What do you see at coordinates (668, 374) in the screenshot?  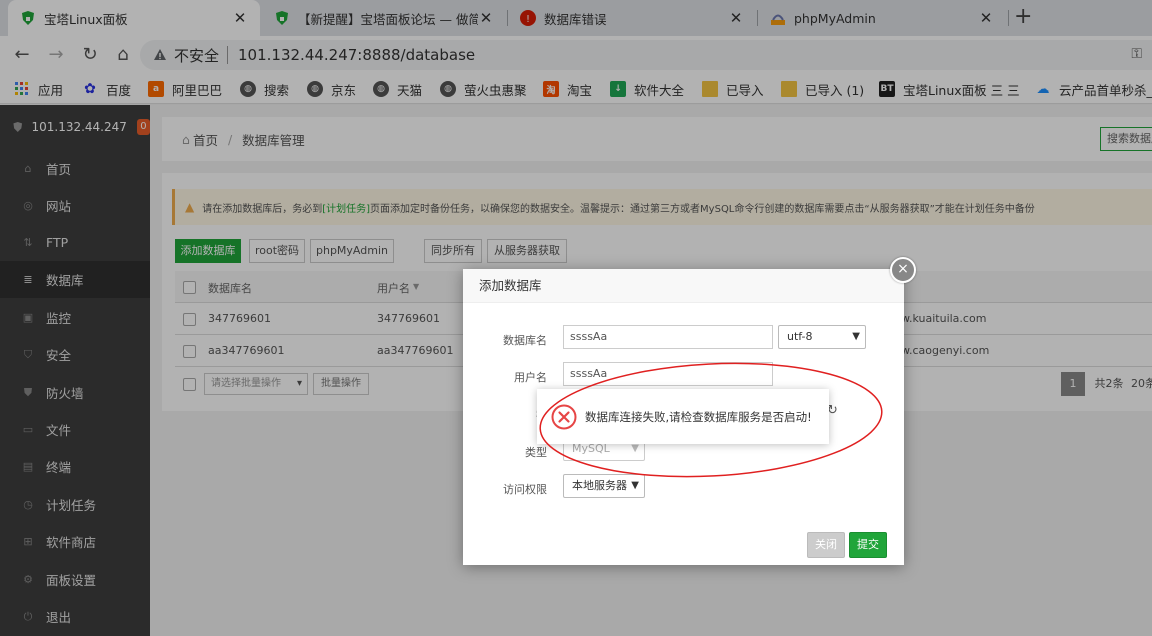 I see `username-input: ssssAa` at bounding box center [668, 374].